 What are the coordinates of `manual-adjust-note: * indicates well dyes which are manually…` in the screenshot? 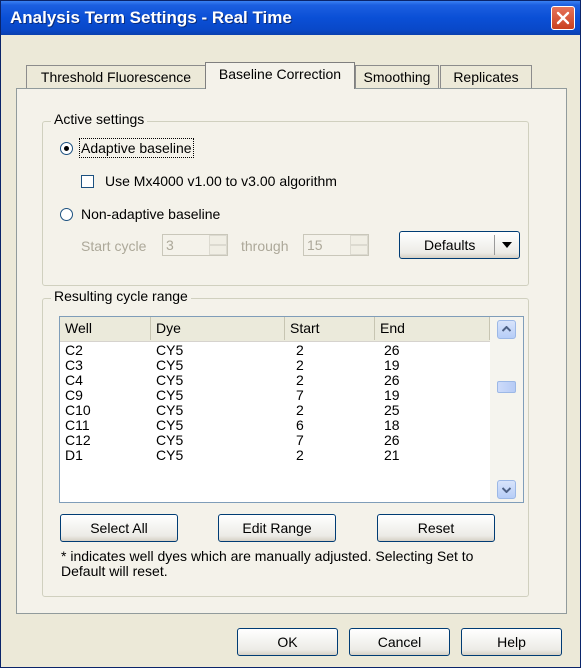 It's located at (267, 563).